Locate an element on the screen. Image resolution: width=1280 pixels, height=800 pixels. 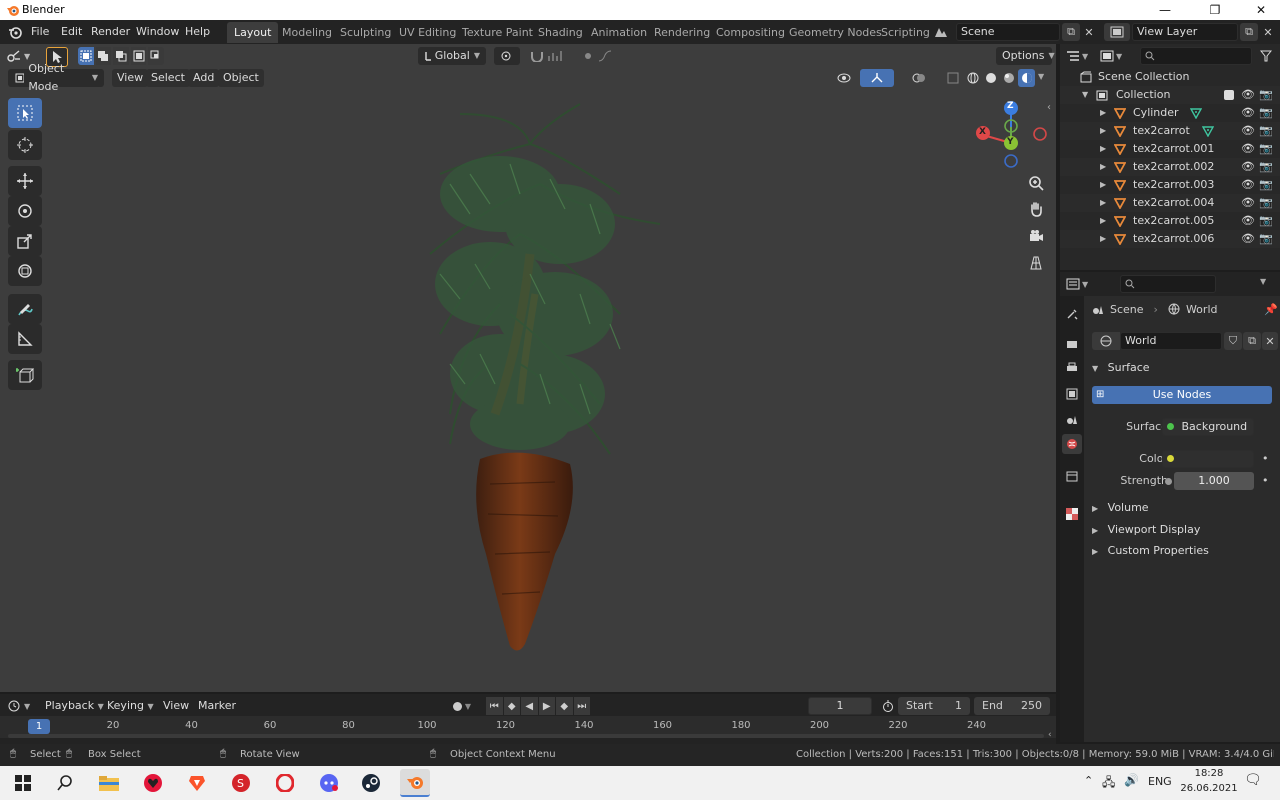
tool-rotate is located at coordinates (25, 211).